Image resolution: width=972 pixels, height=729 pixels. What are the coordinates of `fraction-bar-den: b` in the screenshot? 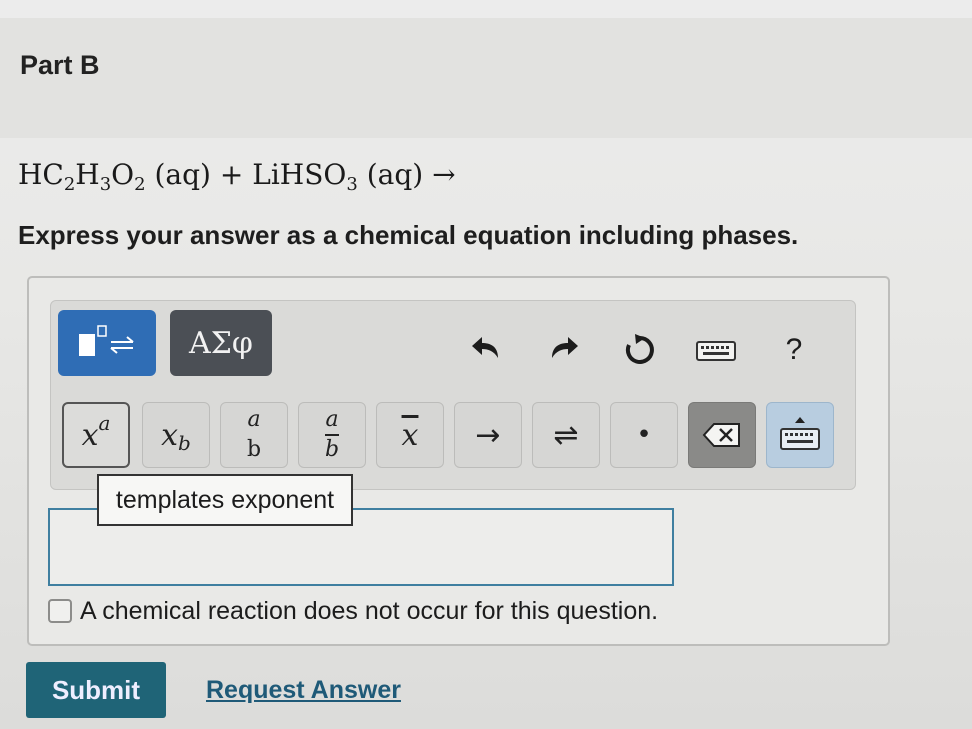 It's located at (332, 449).